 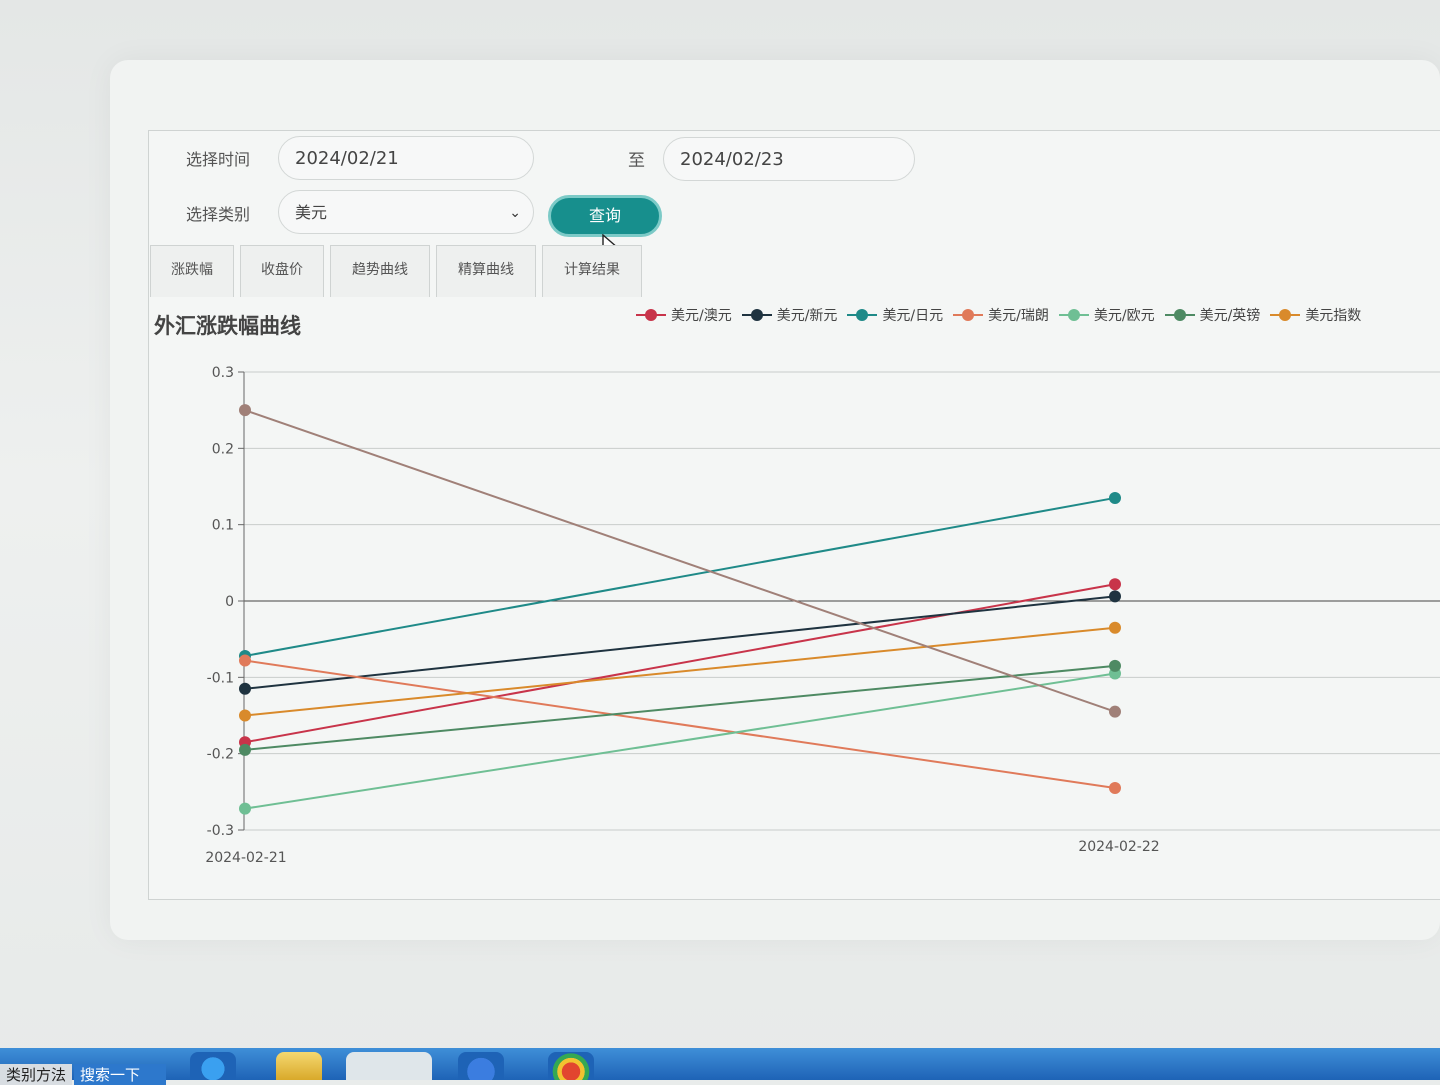 What do you see at coordinates (481, 1066) in the screenshot?
I see `browser-icon` at bounding box center [481, 1066].